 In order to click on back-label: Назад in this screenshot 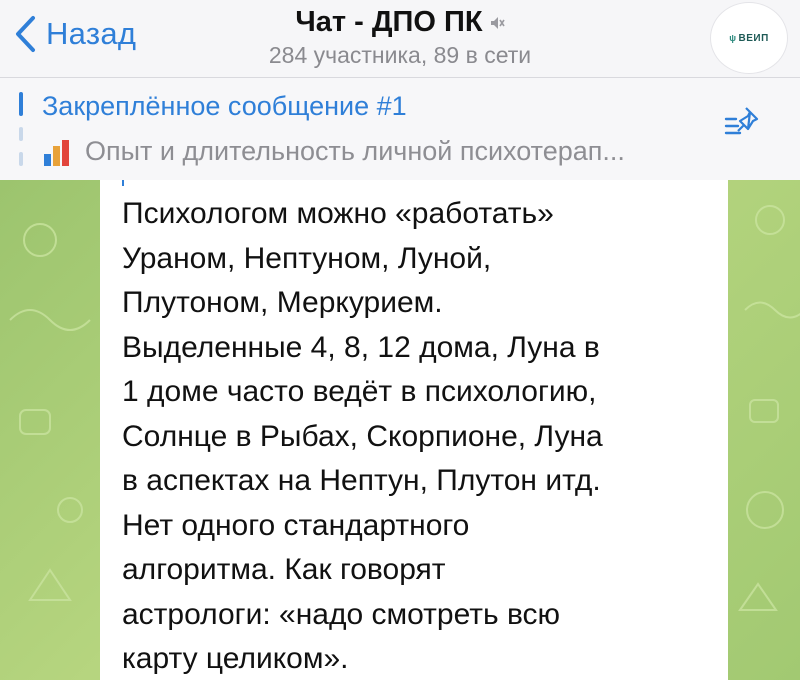, I will do `click(91, 33)`.